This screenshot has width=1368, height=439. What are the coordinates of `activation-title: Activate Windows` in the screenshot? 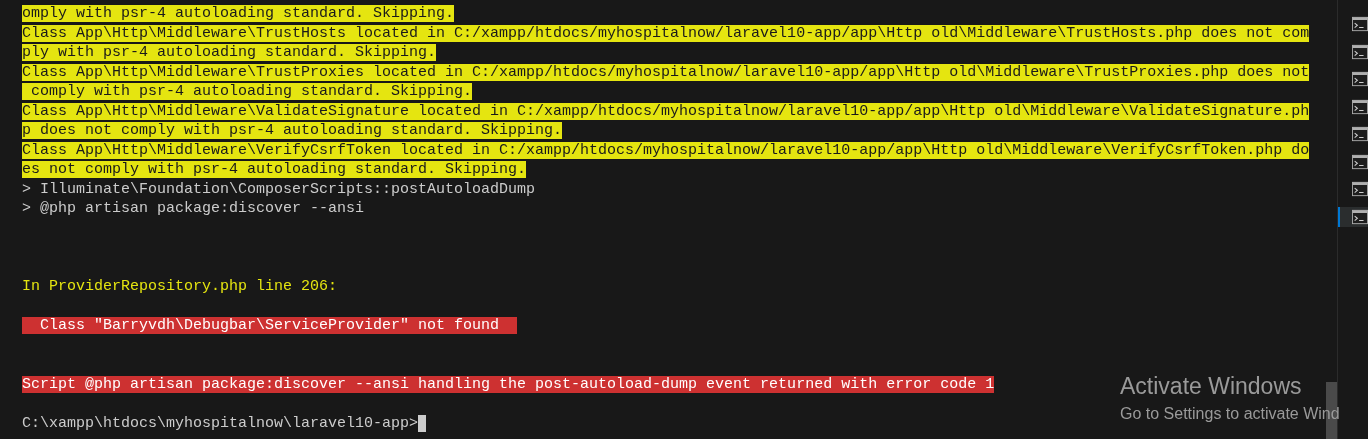 It's located at (1211, 386).